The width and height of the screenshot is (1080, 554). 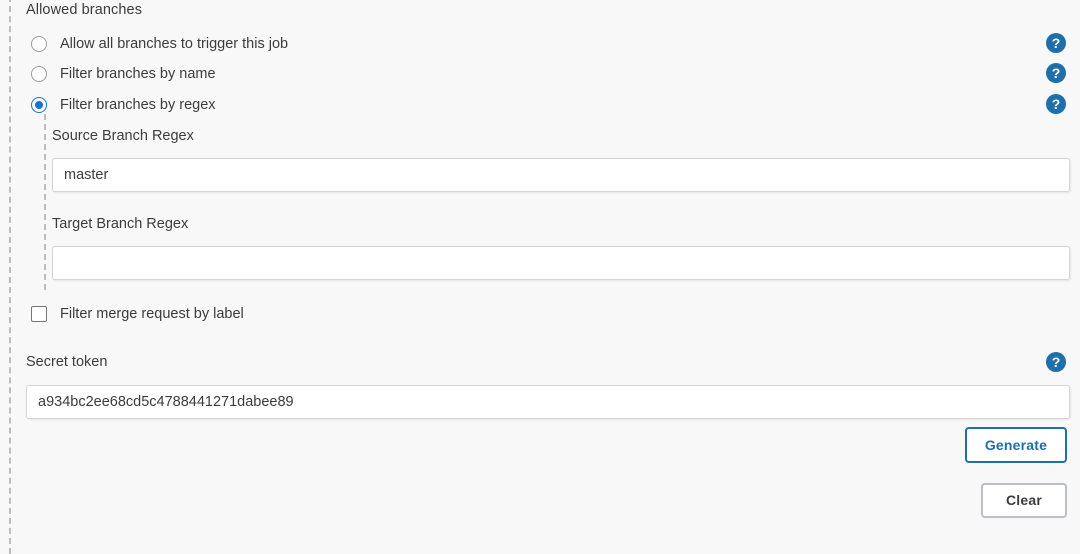 I want to click on checkbox-filter-merge-request-by-label: Filter merge request by label, so click(x=137, y=314).